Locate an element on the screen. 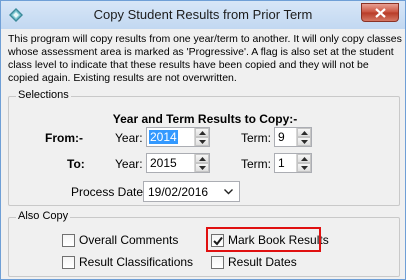 The width and height of the screenshot is (406, 280). from-year-down-button is located at coordinates (202, 141).